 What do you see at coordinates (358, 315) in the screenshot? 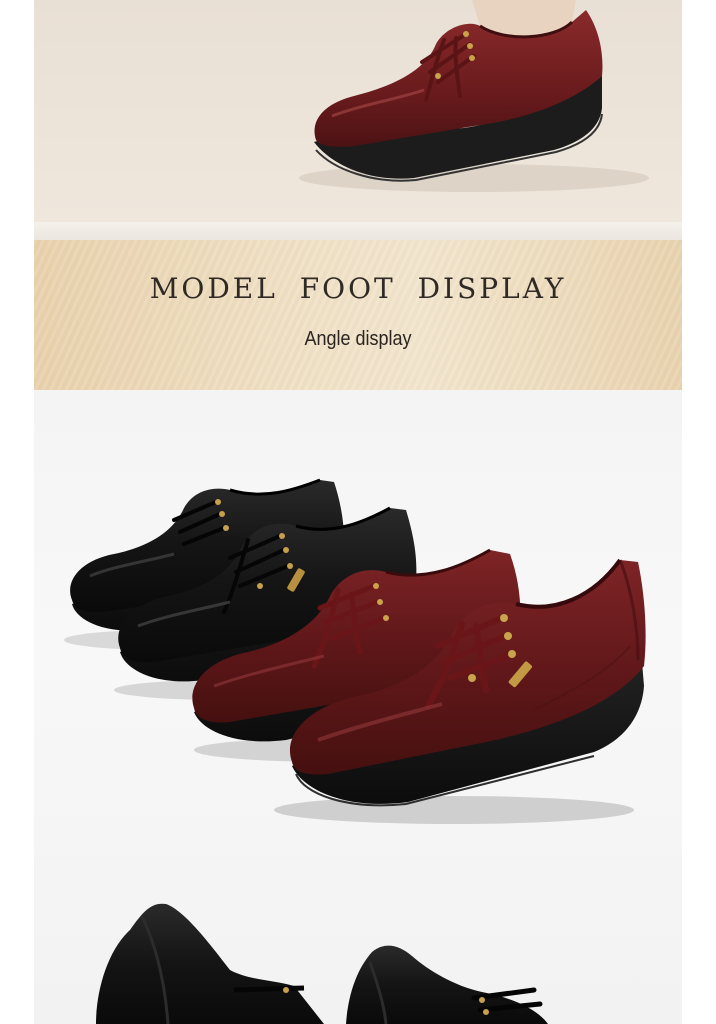
I see `section-banner: MODEL FOOT DISPLAY Angle display` at bounding box center [358, 315].